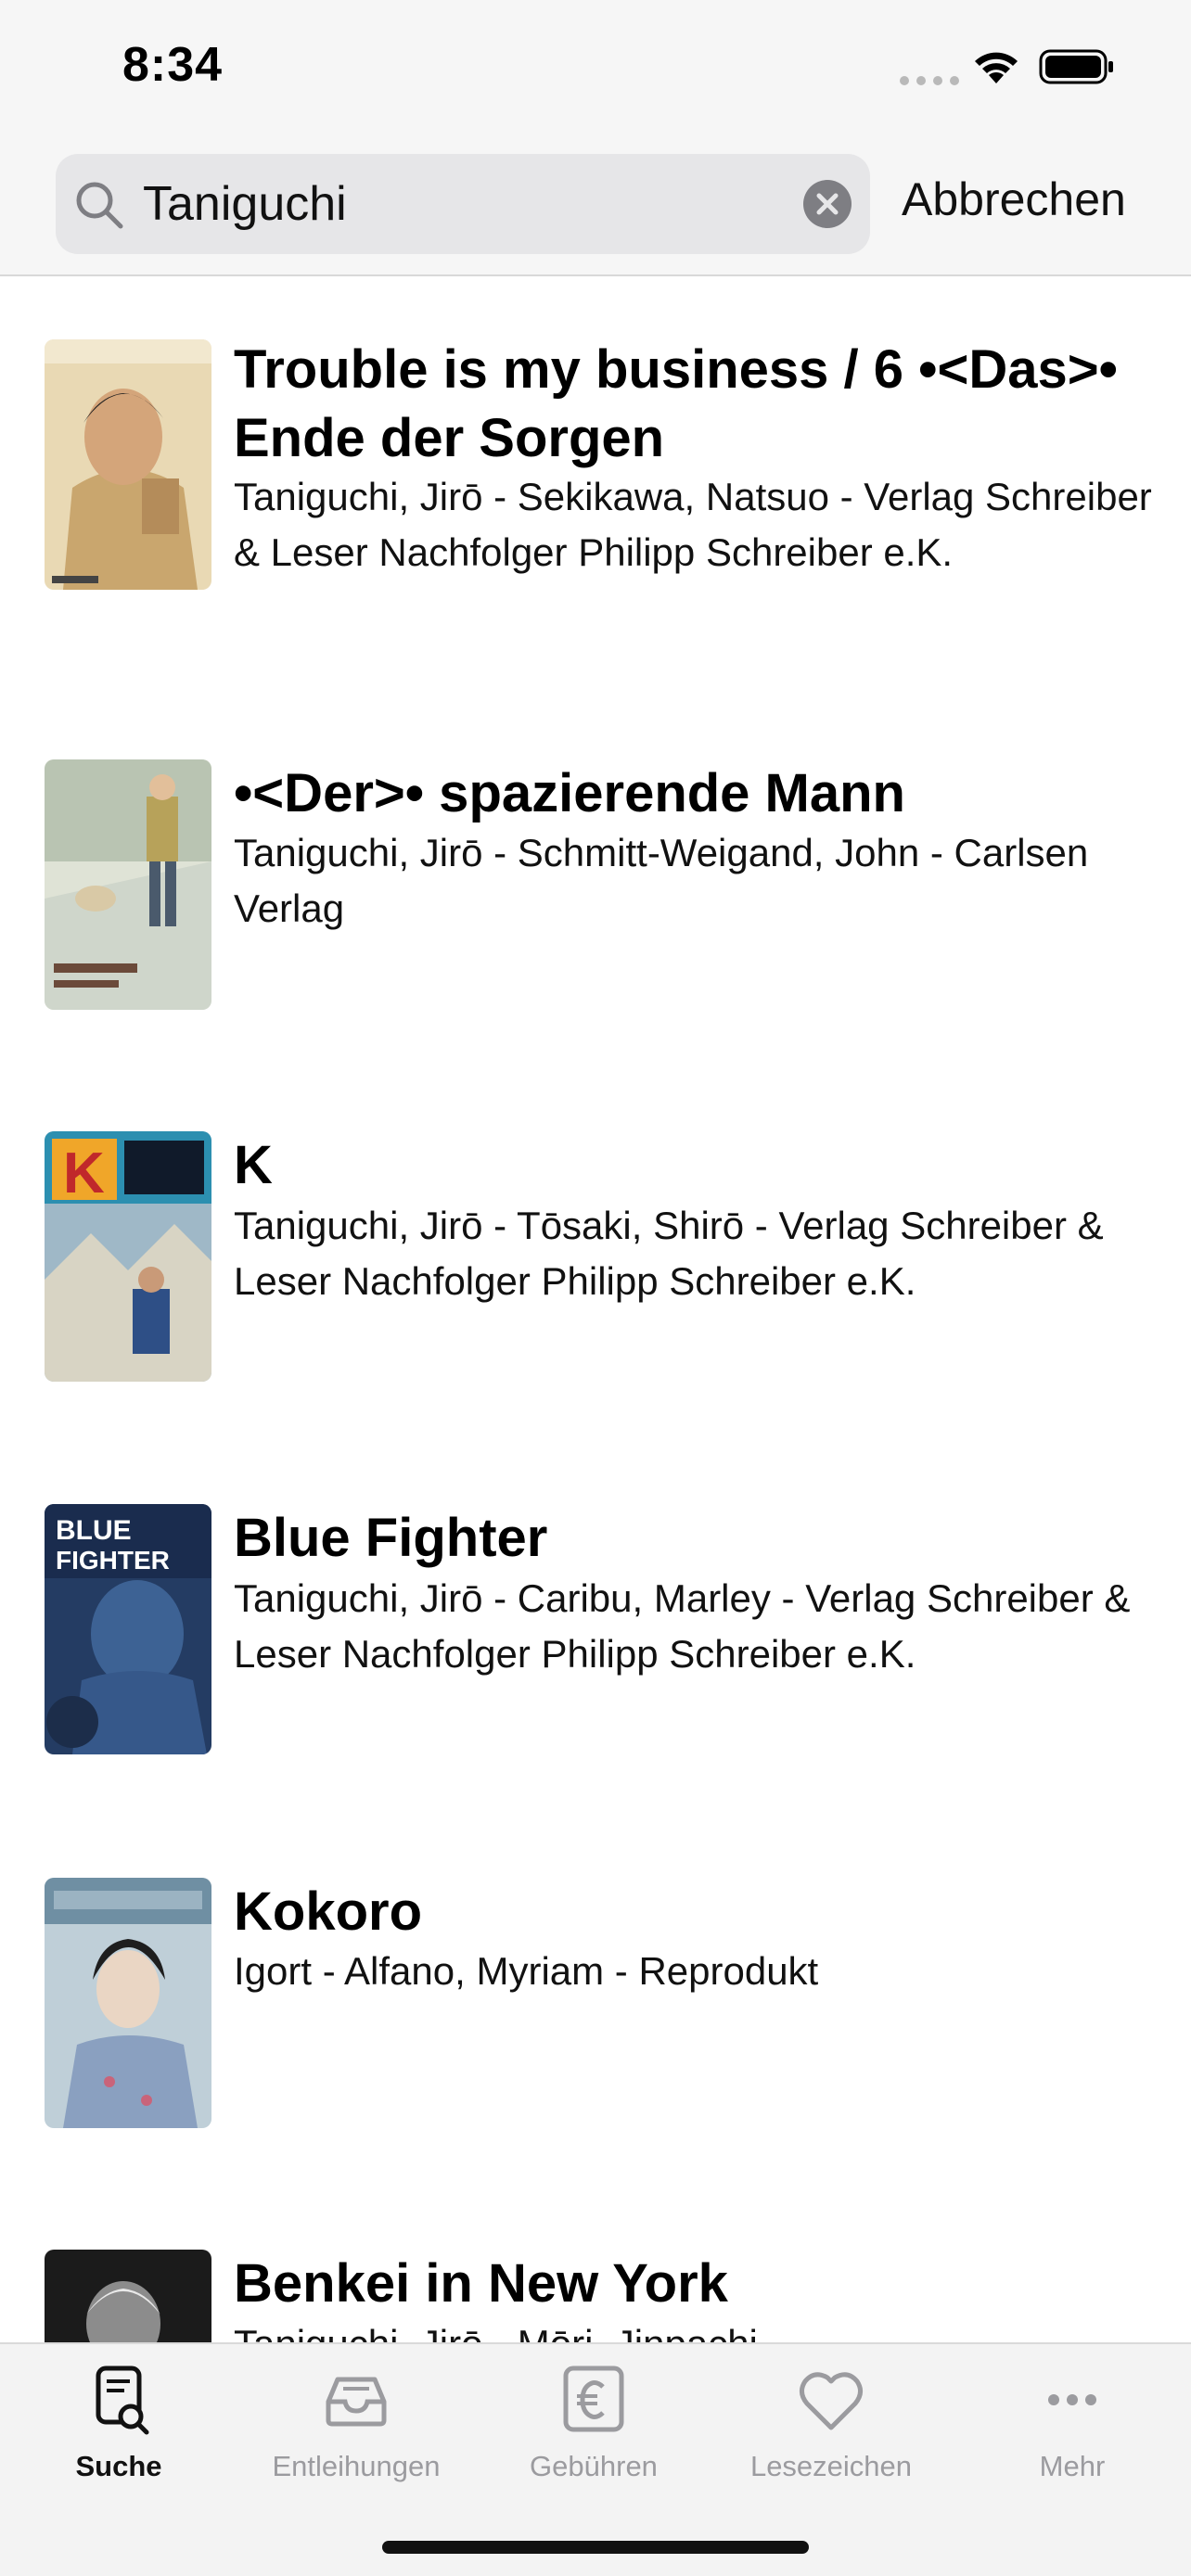 The width and height of the screenshot is (1191, 2576). Describe the element at coordinates (128, 1629) in the screenshot. I see `book-cover-image: BLUE FIGHTER` at that location.